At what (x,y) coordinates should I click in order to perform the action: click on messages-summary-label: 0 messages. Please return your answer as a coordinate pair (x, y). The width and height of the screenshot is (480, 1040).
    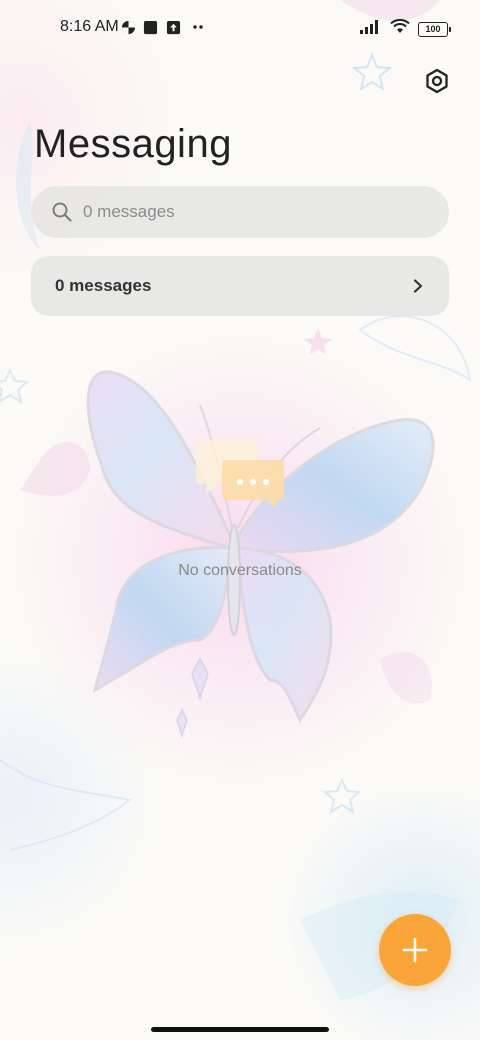
    Looking at the image, I should click on (103, 285).